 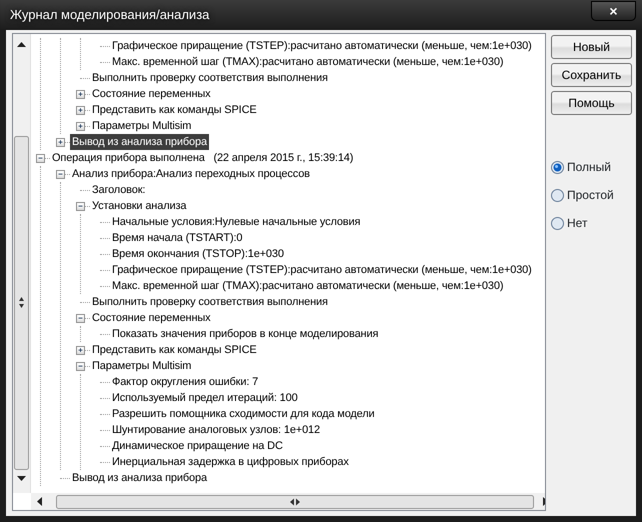 I want to click on tree-item: Начальные условия:Нулевые начальные условия, so click(x=236, y=222).